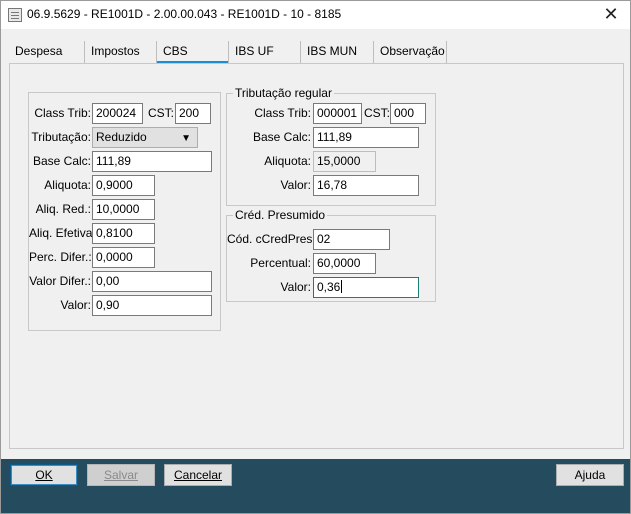  What do you see at coordinates (15, 15) in the screenshot?
I see `app-icon` at bounding box center [15, 15].